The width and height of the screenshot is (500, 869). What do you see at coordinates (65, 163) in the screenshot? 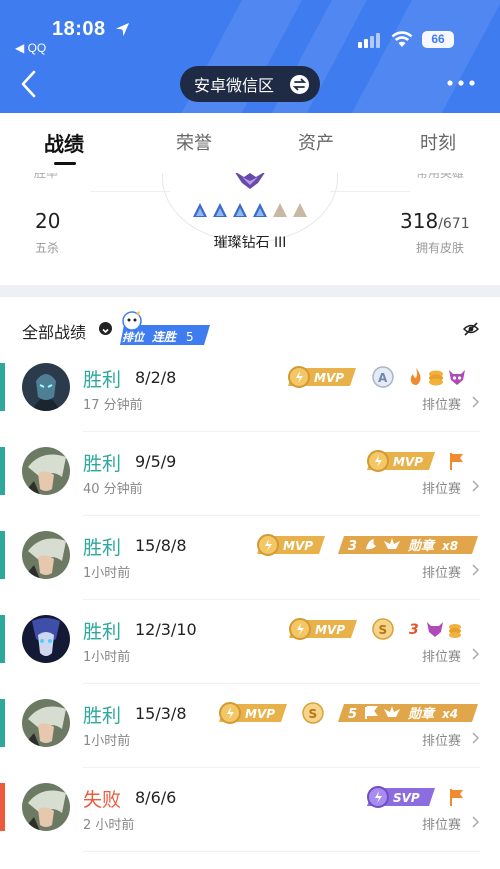
I see `active-tab-indicator` at bounding box center [65, 163].